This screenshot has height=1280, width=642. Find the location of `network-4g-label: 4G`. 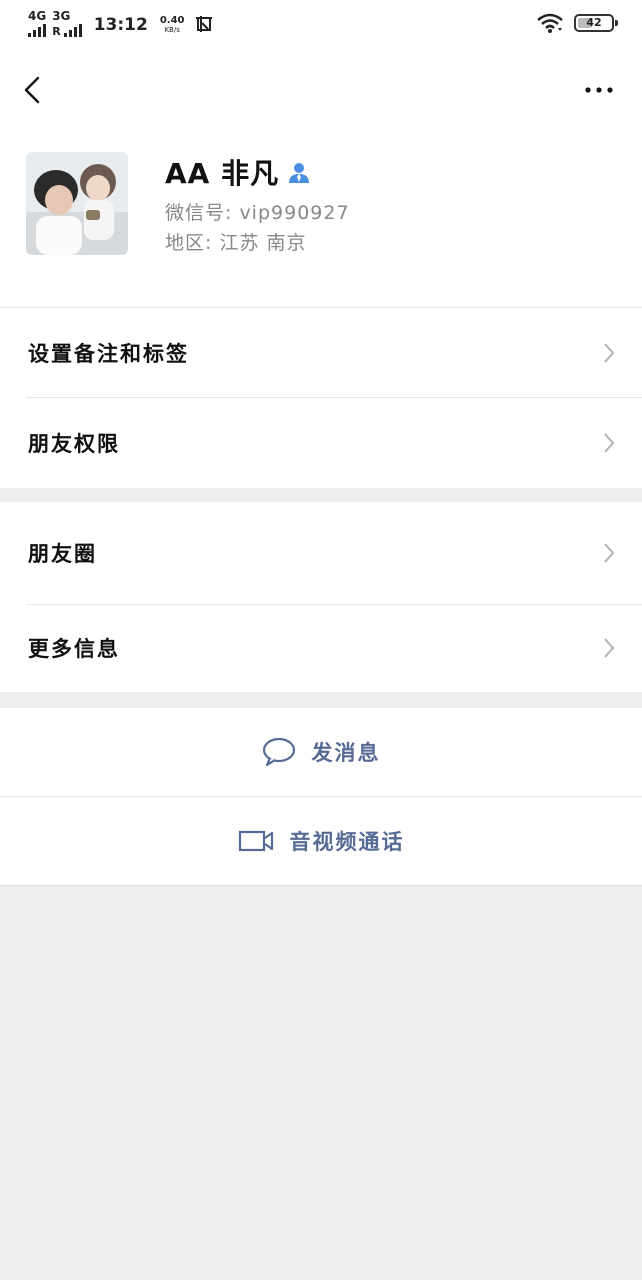

network-4g-label: 4G is located at coordinates (37, 16).